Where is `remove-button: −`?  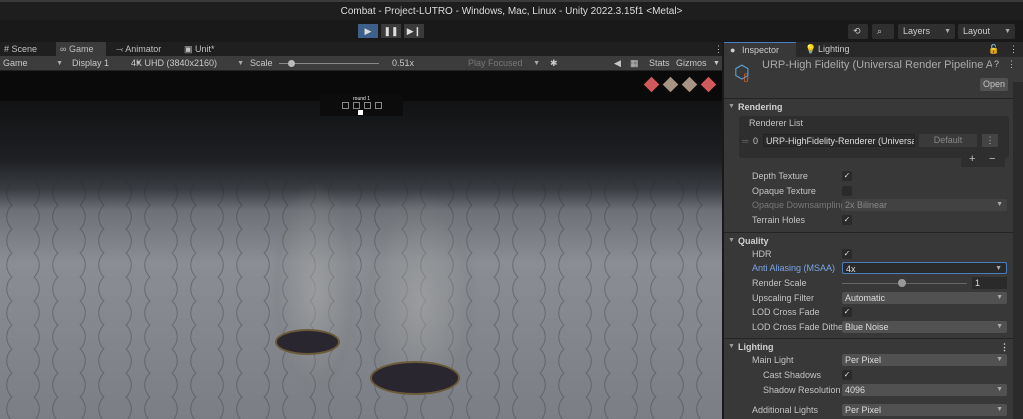
remove-button: − is located at coordinates (992, 159).